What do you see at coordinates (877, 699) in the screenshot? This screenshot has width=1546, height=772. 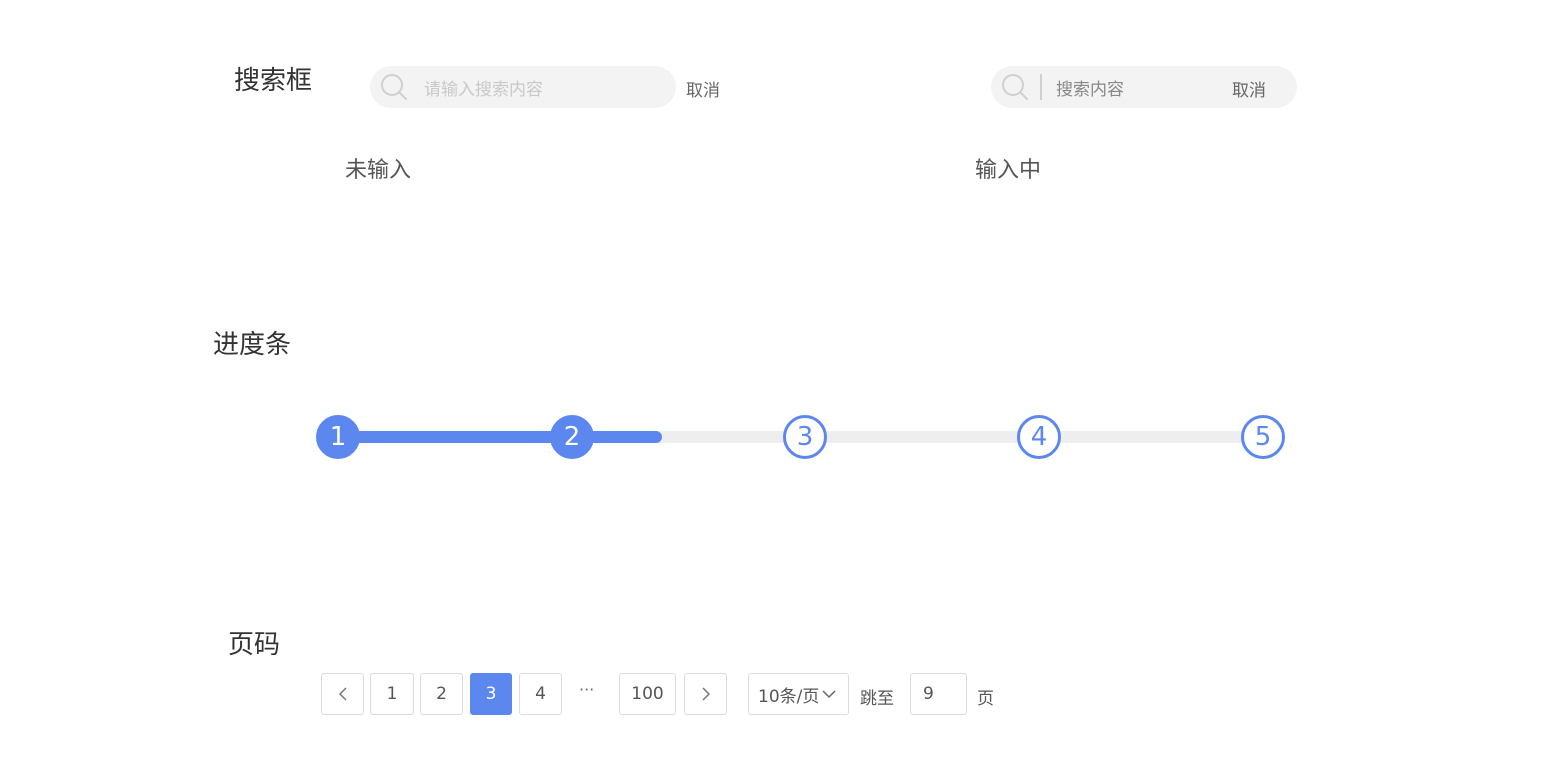 I see `jump-to-label: 跳至` at bounding box center [877, 699].